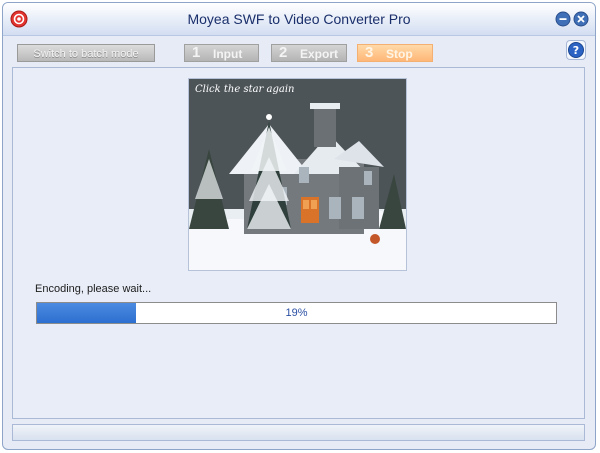 This screenshot has width=600, height=453. I want to click on close-icon, so click(581, 19).